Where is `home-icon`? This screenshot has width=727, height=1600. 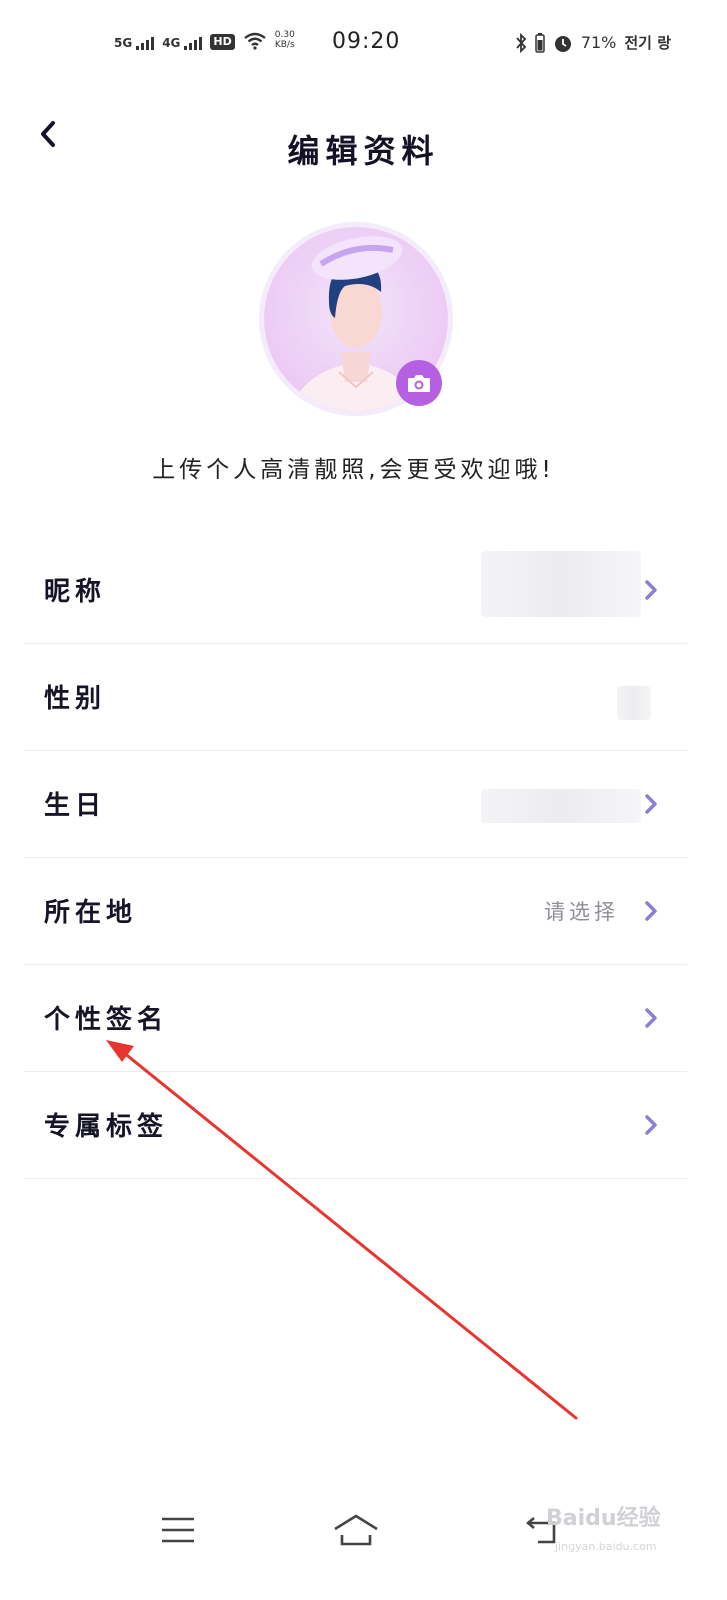
home-icon is located at coordinates (356, 1530).